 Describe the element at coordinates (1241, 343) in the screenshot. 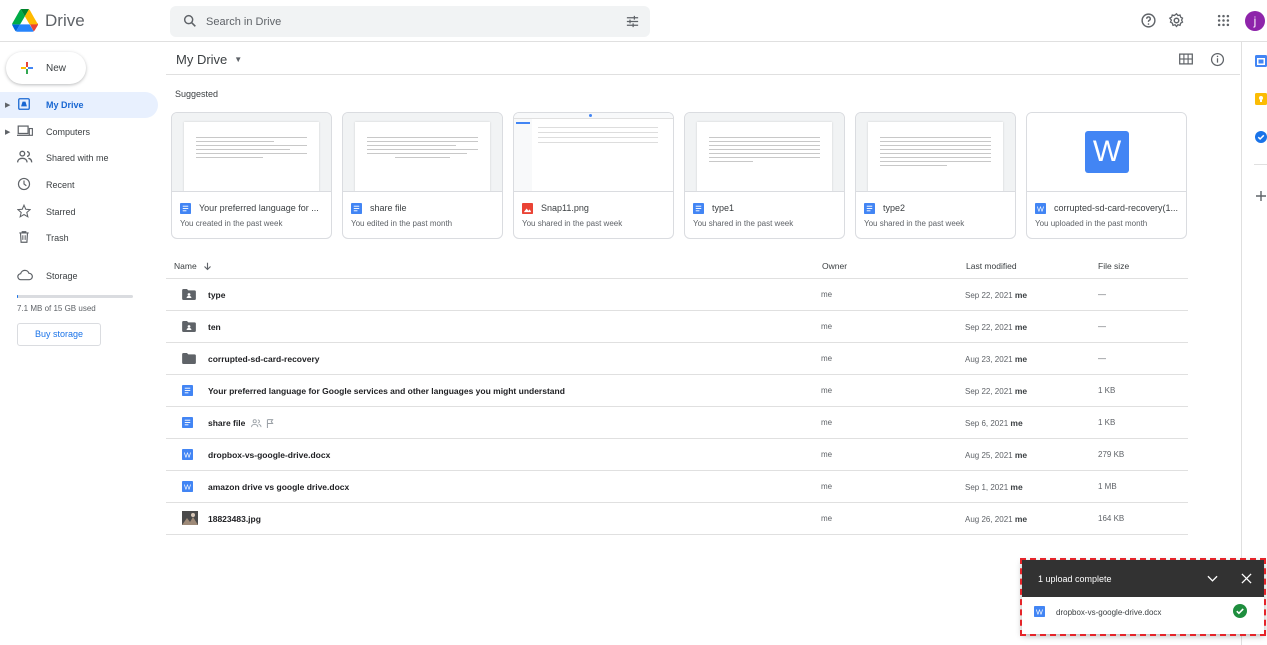

I see `side-panel-divider` at that location.